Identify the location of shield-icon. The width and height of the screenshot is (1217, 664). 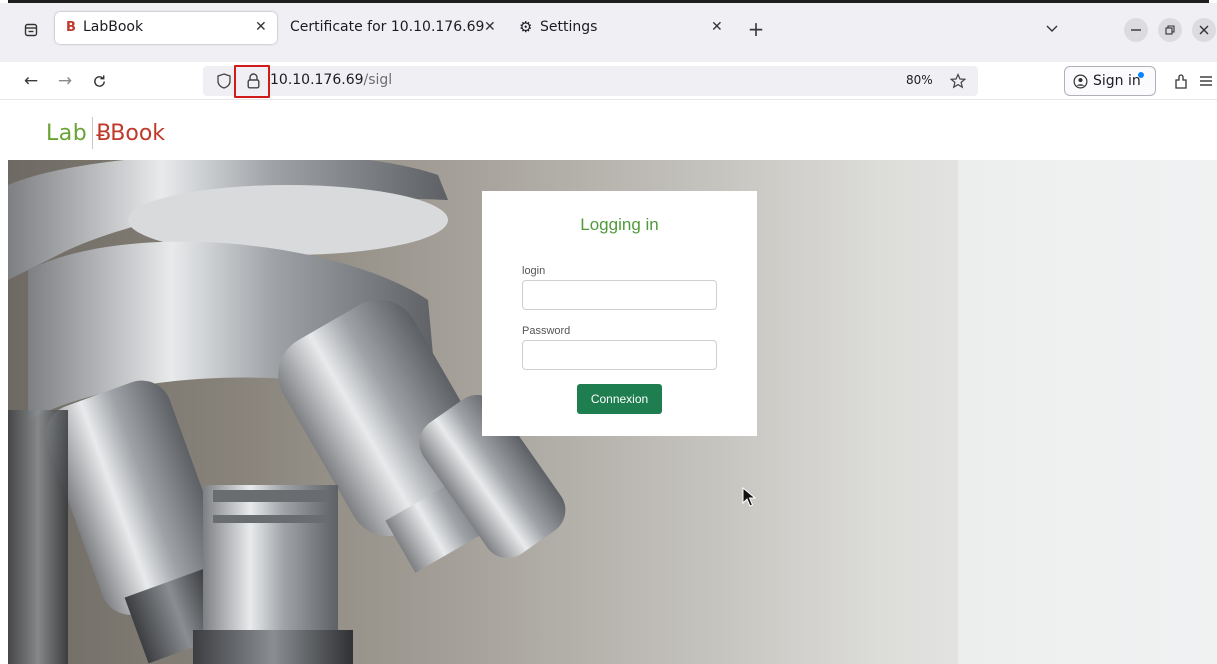
(224, 81).